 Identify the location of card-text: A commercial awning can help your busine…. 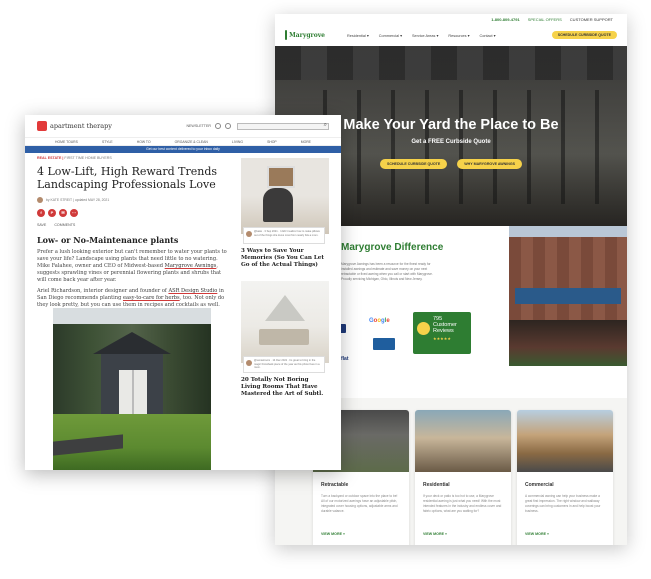
(563, 503).